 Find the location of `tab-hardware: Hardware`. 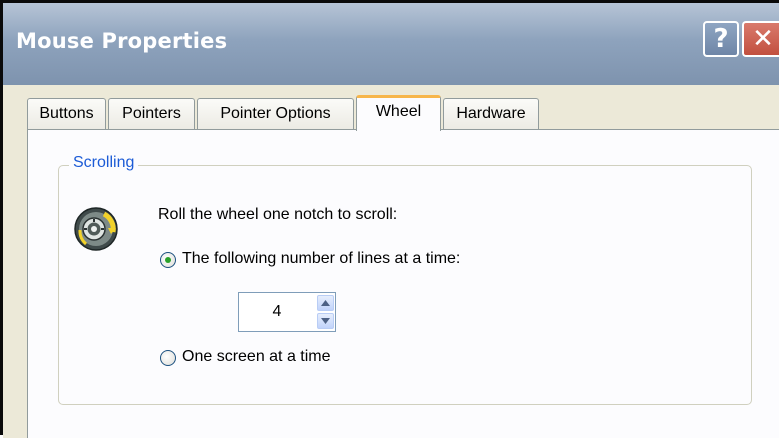

tab-hardware: Hardware is located at coordinates (491, 113).